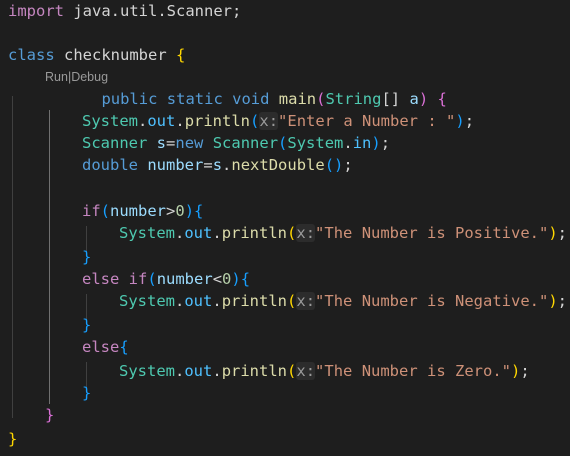  I want to click on keyword-public: public, so click(129, 99).